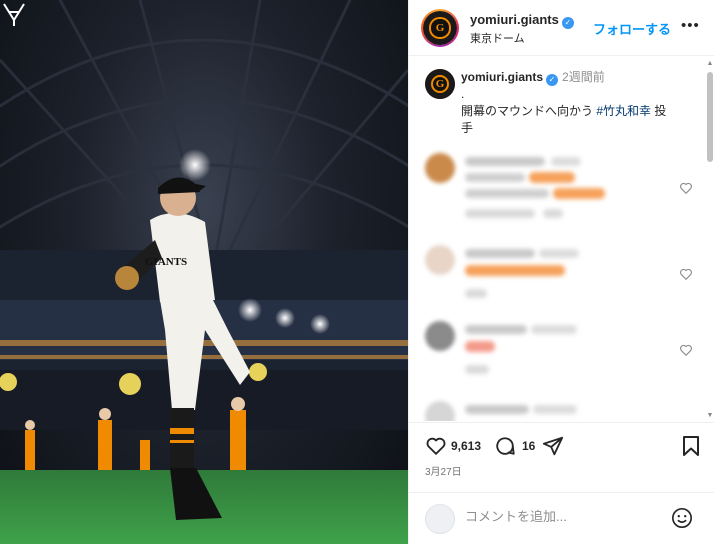 Image resolution: width=714 pixels, height=544 pixels. What do you see at coordinates (466, 446) in the screenshot?
I see `like-count: 9,613` at bounding box center [466, 446].